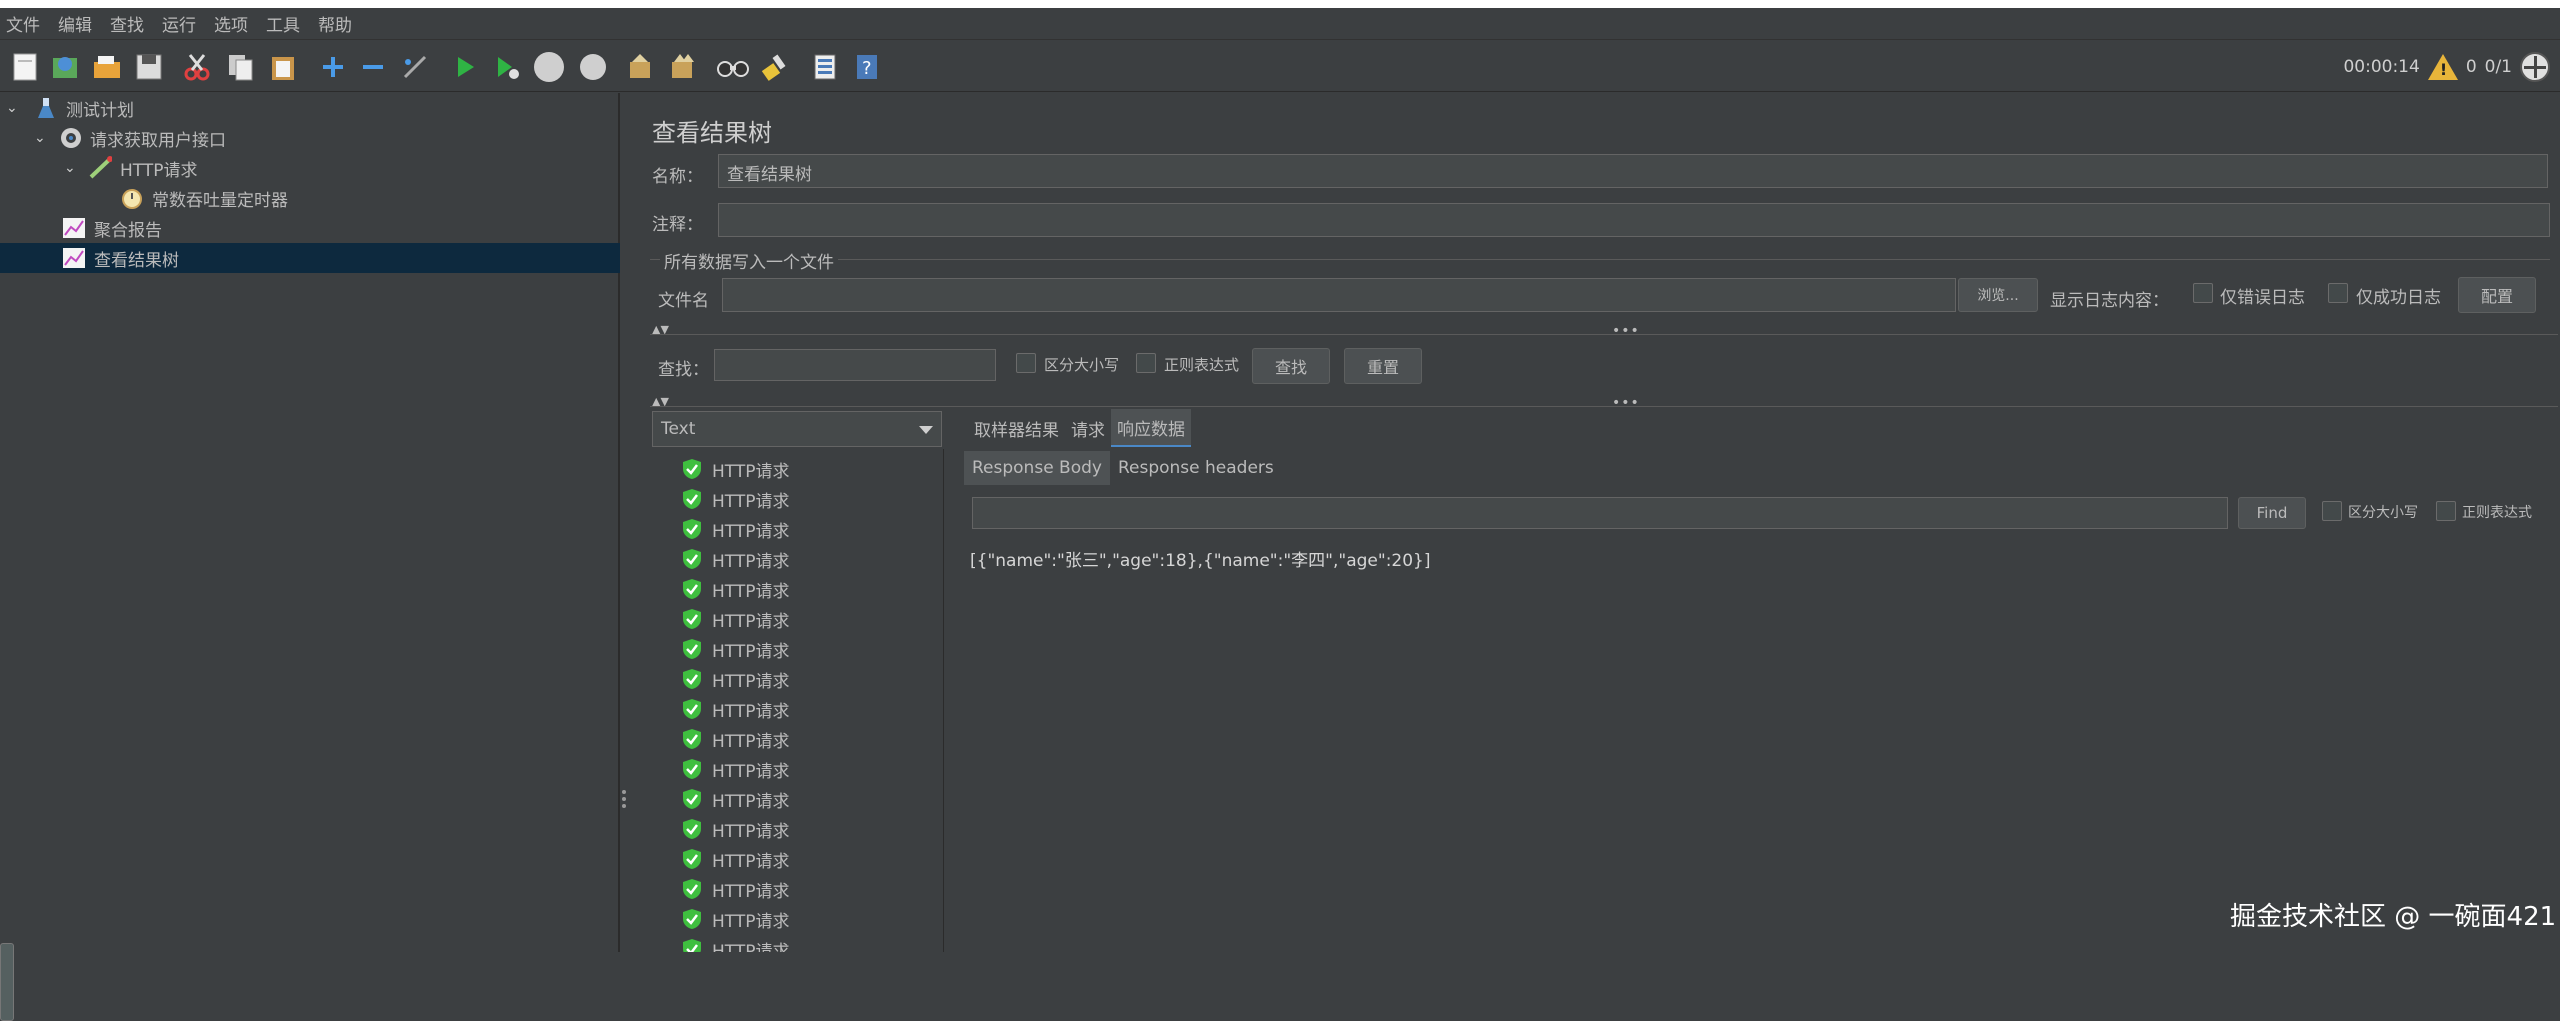  I want to click on menu-run: 运行, so click(179, 23).